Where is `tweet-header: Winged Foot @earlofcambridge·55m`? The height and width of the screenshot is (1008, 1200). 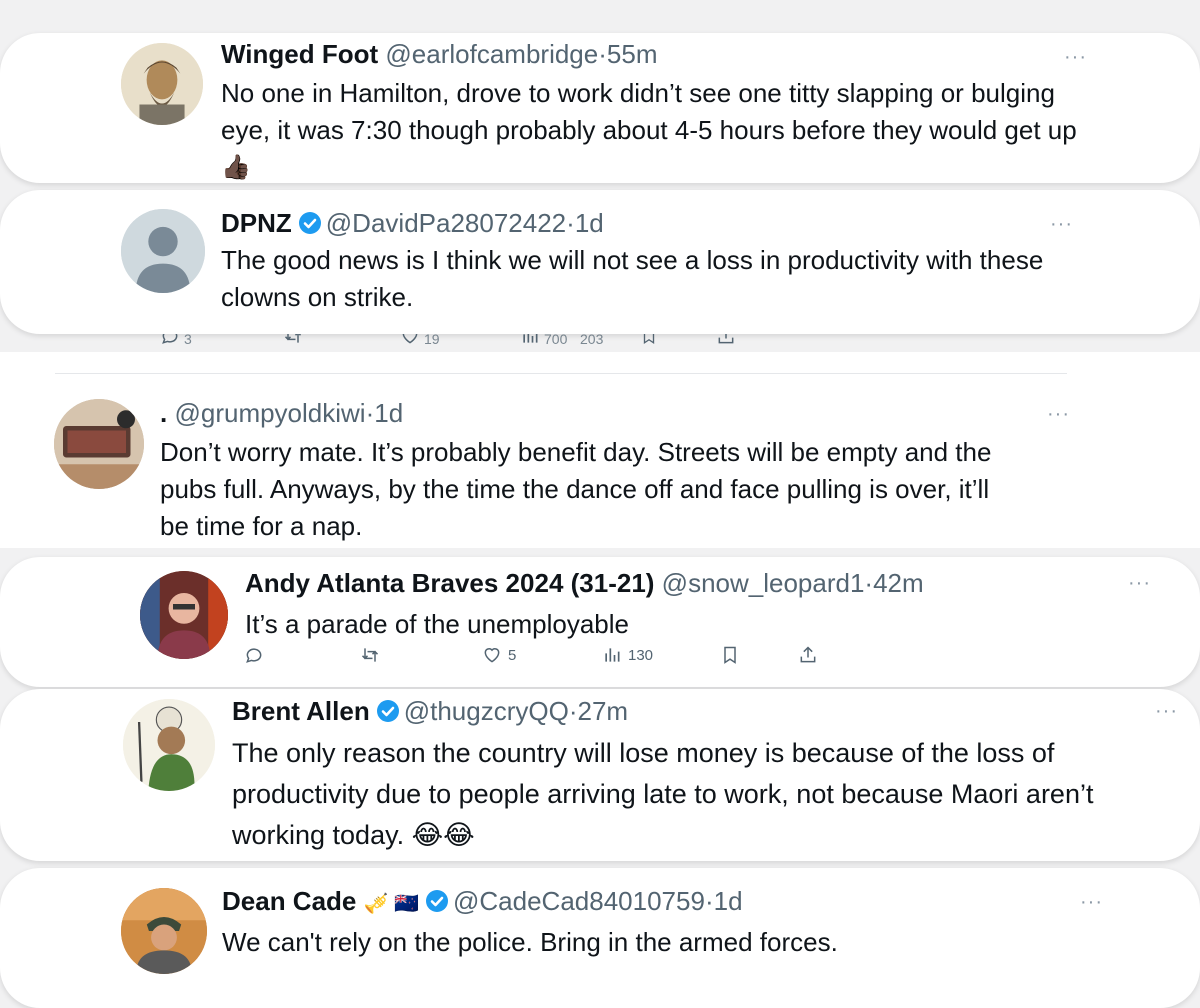
tweet-header: Winged Foot @earlofcambridge·55m is located at coordinates (439, 54).